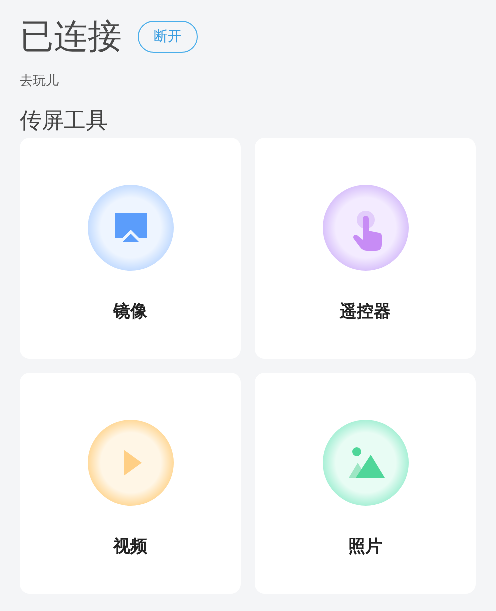 The image size is (496, 611). Describe the element at coordinates (365, 463) in the screenshot. I see `image-icon` at that location.